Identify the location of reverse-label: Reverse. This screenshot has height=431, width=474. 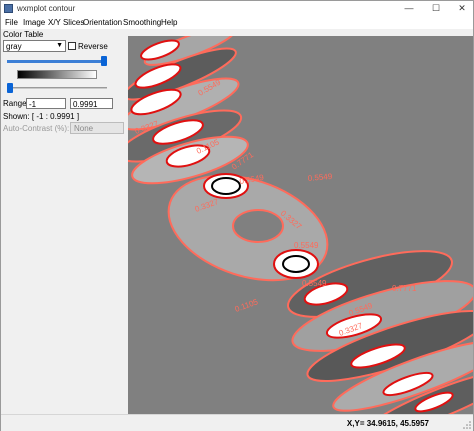
(93, 46).